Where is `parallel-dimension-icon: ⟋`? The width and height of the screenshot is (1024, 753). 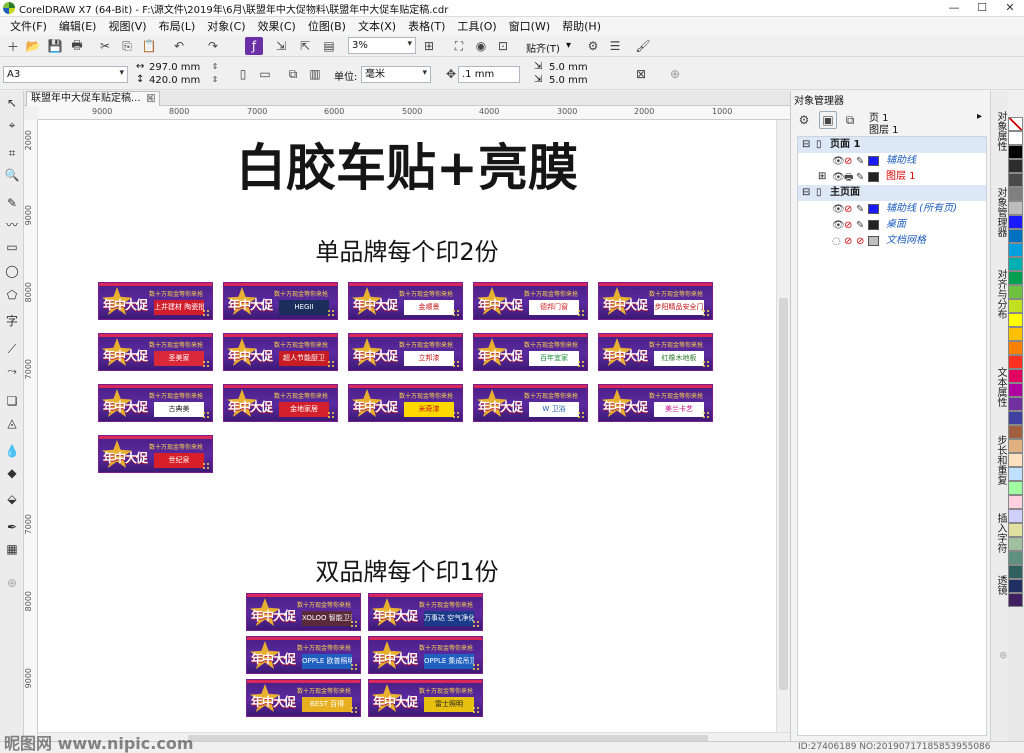
parallel-dimension-icon: ⟋ is located at coordinates (12, 349).